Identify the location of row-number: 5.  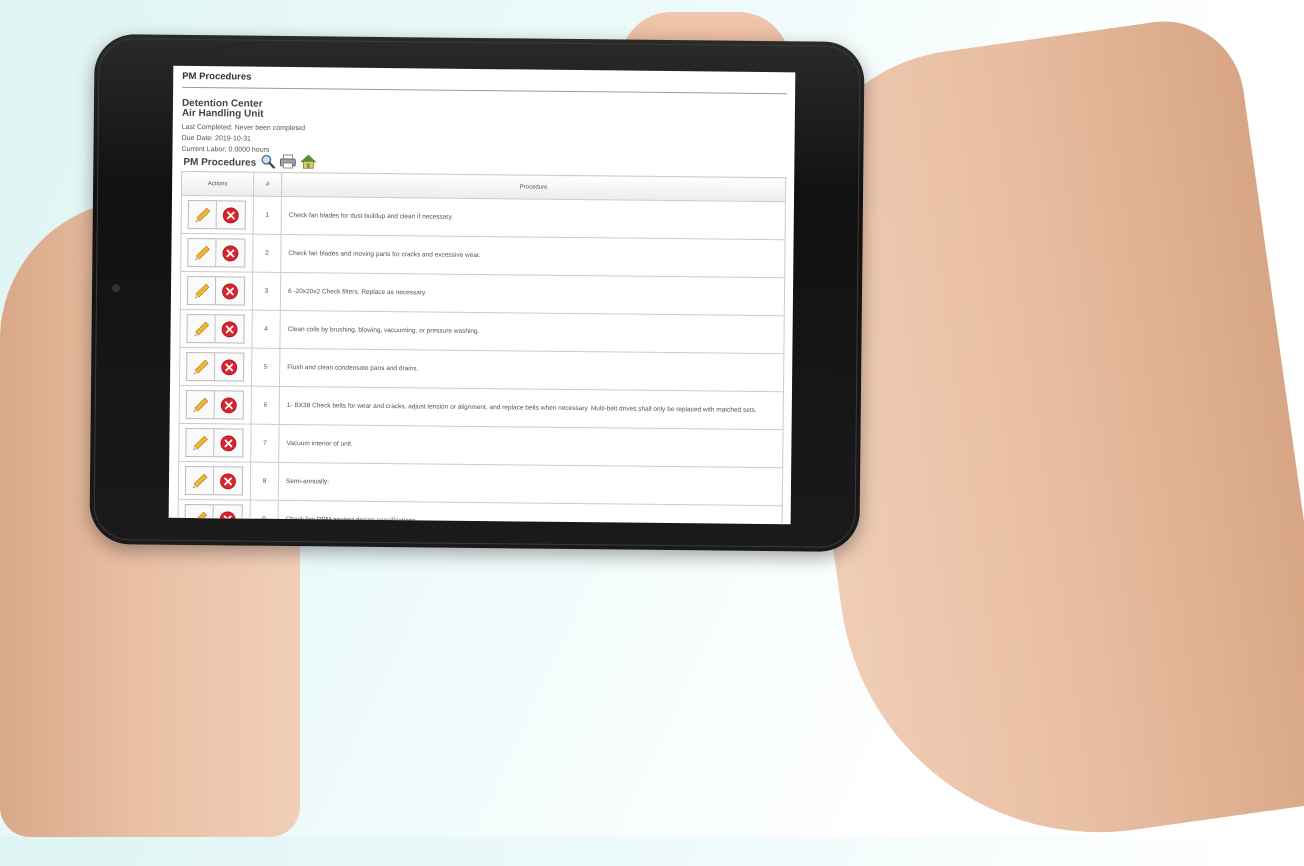
(265, 367).